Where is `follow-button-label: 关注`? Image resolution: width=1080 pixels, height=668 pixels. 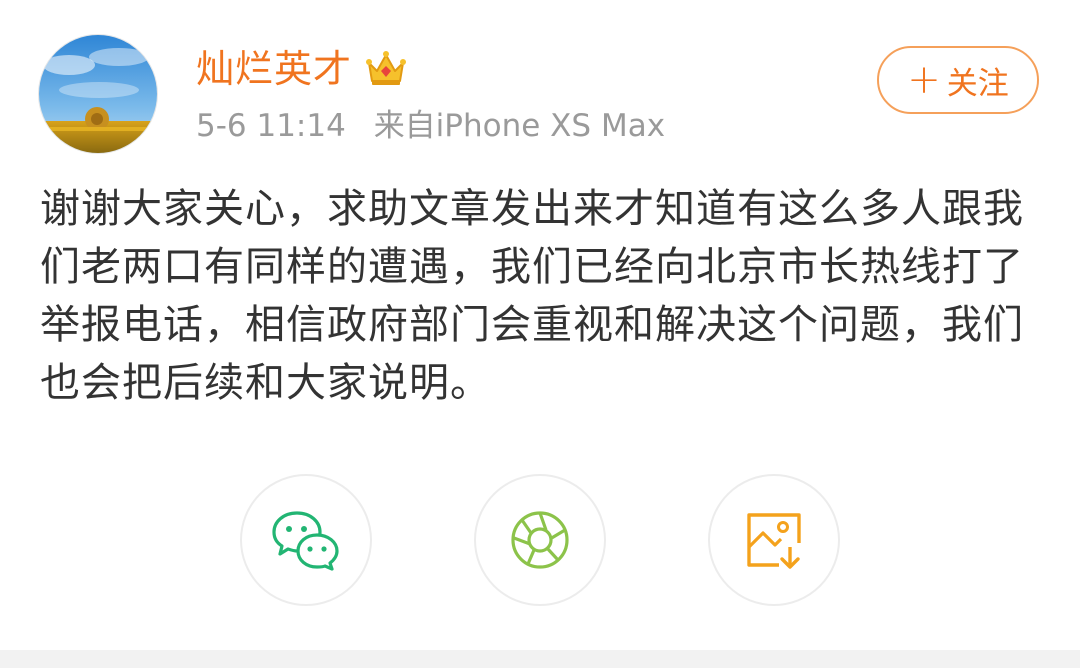
follow-button-label: 关注 is located at coordinates (977, 83).